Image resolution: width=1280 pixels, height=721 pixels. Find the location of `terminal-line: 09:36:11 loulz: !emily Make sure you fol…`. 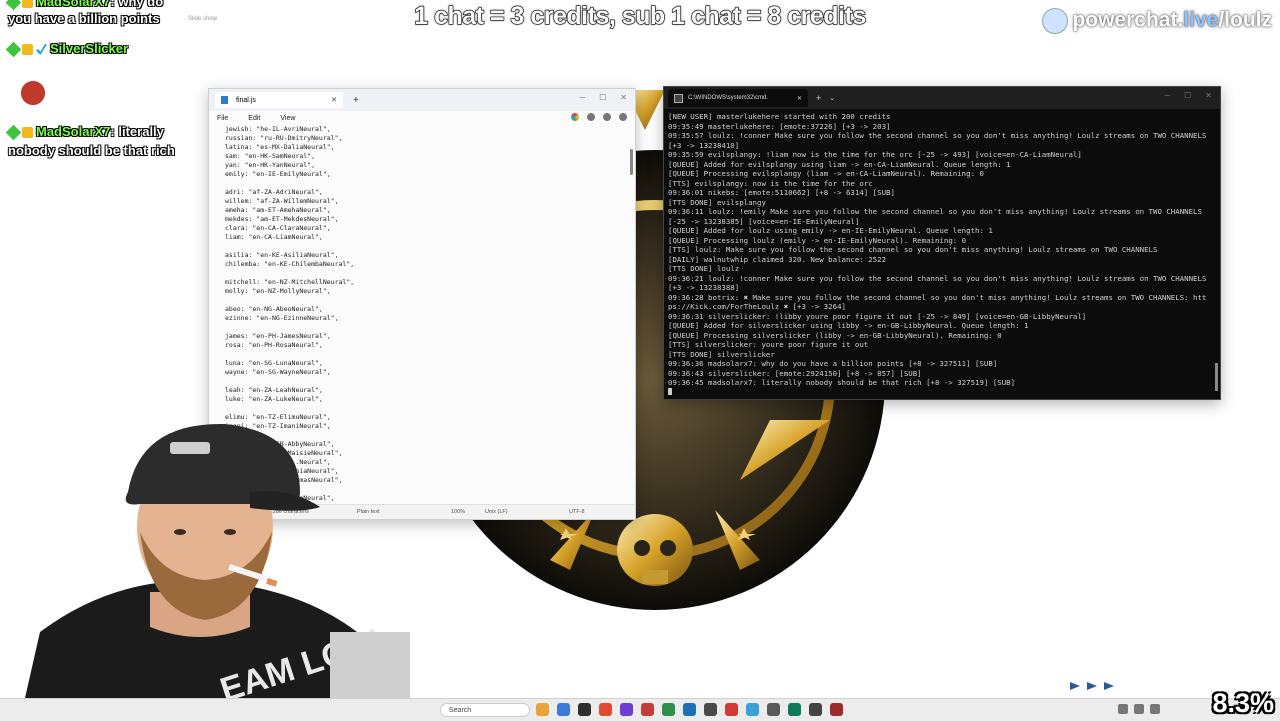

terminal-line: 09:36:11 loulz: !emily Make sure you fol… is located at coordinates (937, 216).